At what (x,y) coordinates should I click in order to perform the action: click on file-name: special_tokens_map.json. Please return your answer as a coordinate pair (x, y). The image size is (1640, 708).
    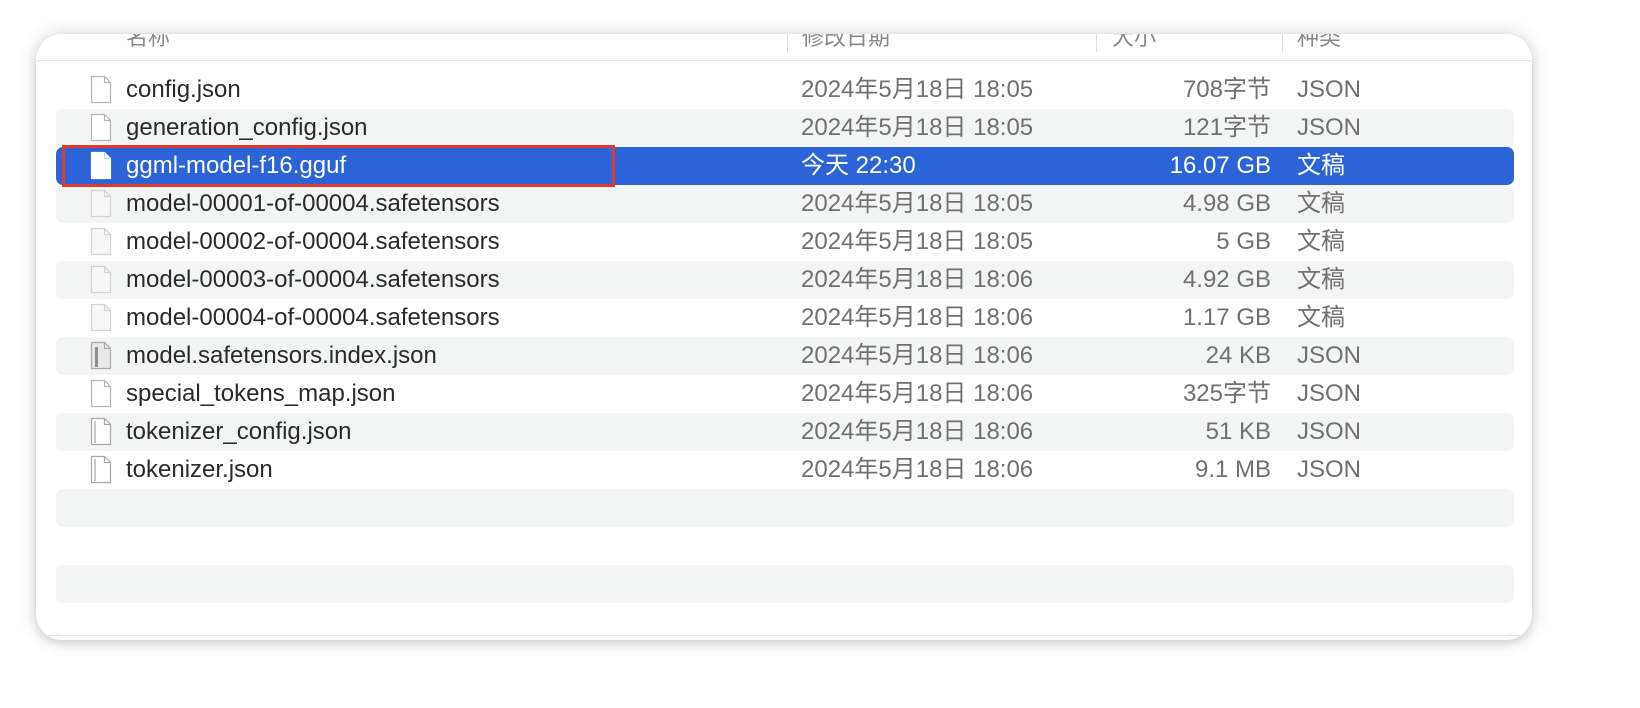
    Looking at the image, I should click on (261, 393).